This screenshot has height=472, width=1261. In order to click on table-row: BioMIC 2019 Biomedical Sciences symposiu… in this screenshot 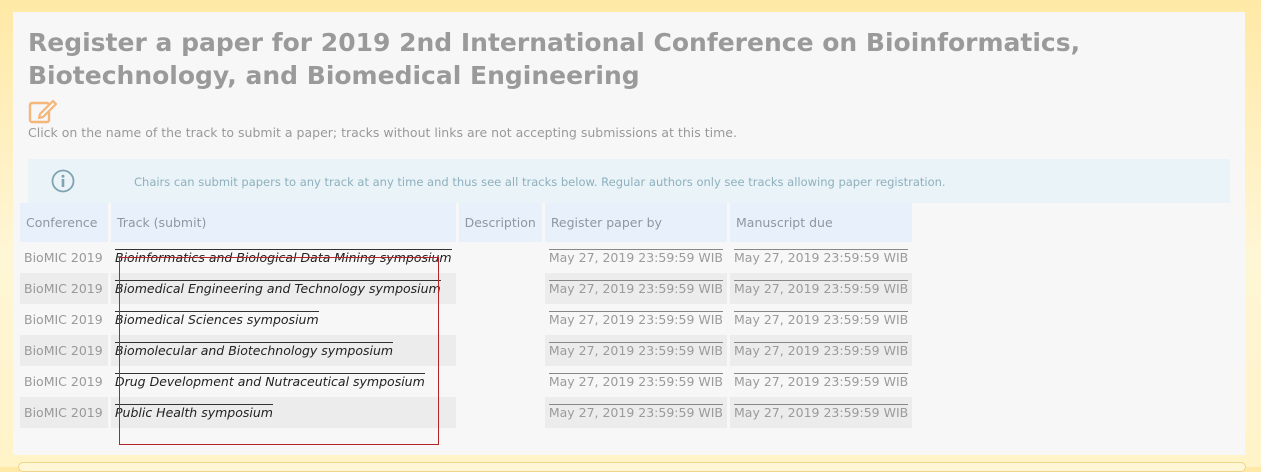, I will do `click(466, 319)`.